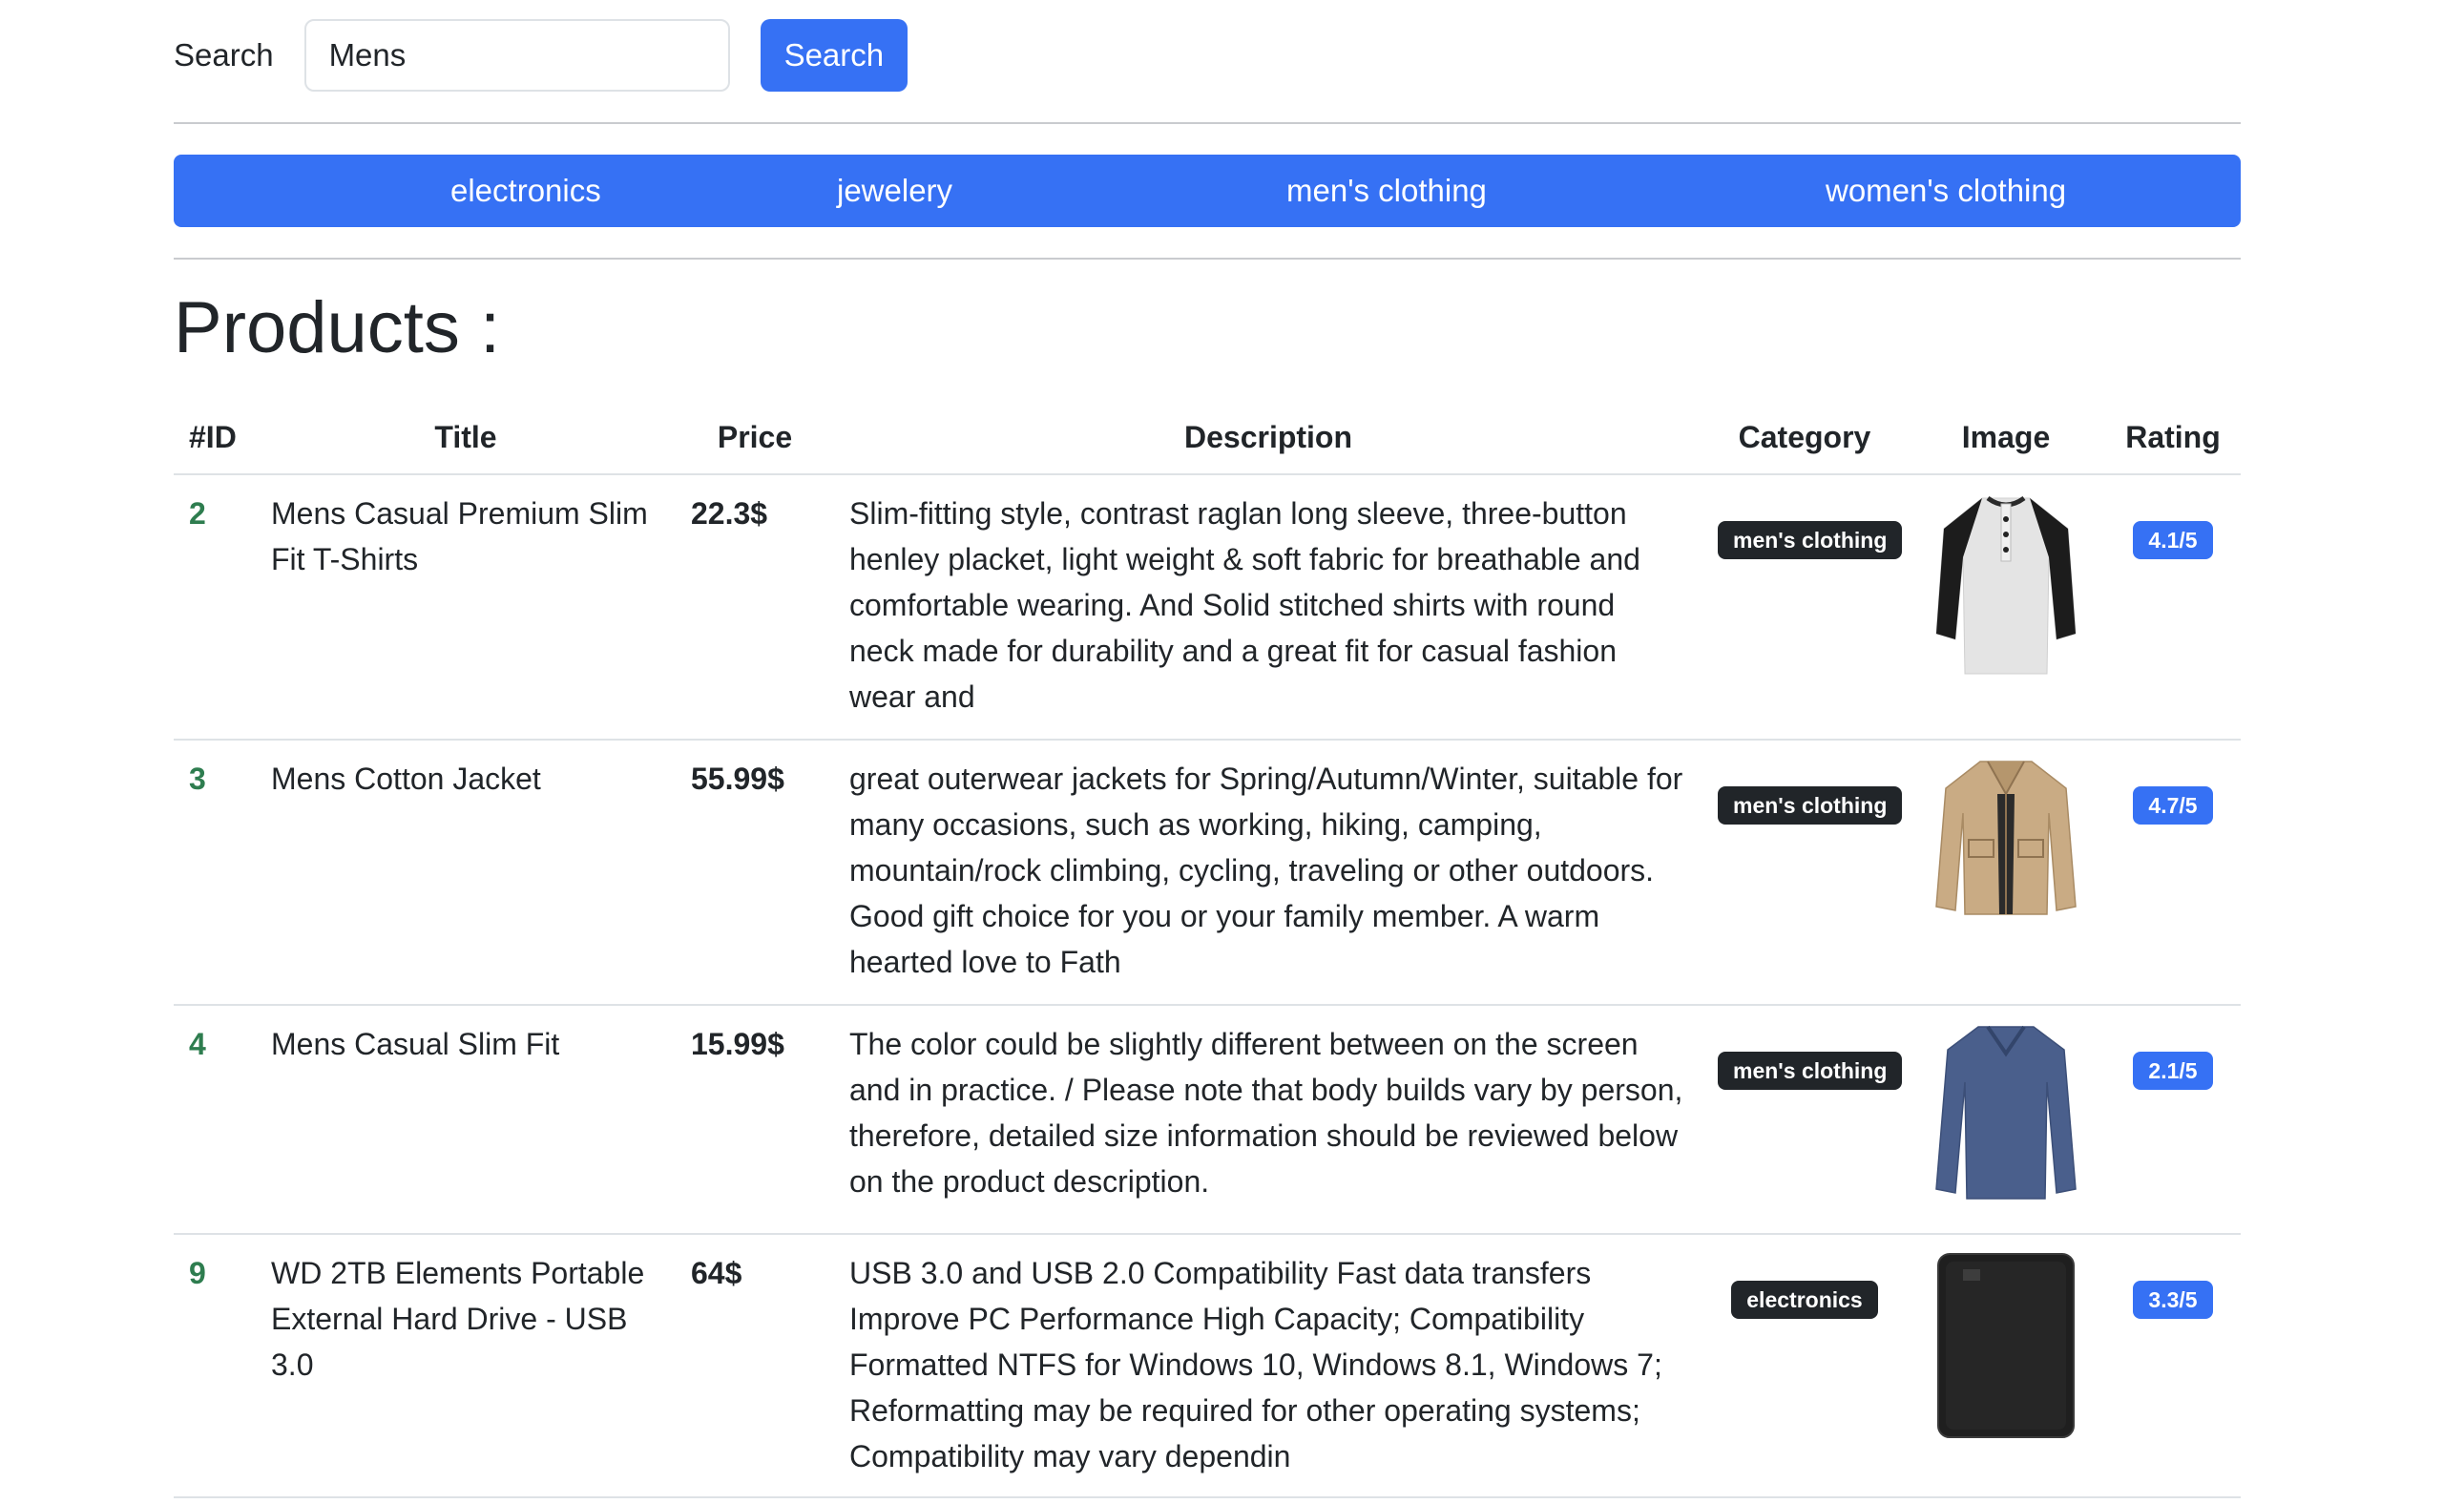 This screenshot has width=2464, height=1504. What do you see at coordinates (516, 55) in the screenshot?
I see `search-input` at bounding box center [516, 55].